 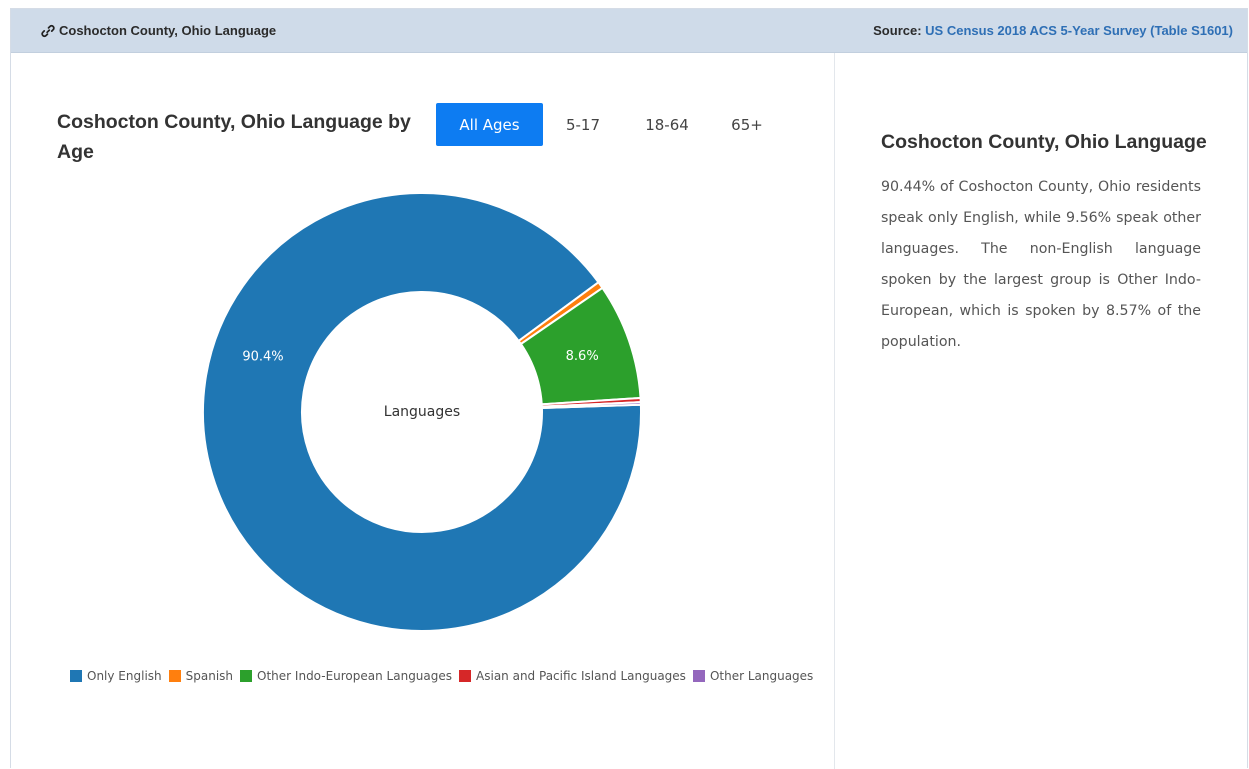 What do you see at coordinates (582, 356) in the screenshot?
I see `data-label-other-indo-european: 8.6%` at bounding box center [582, 356].